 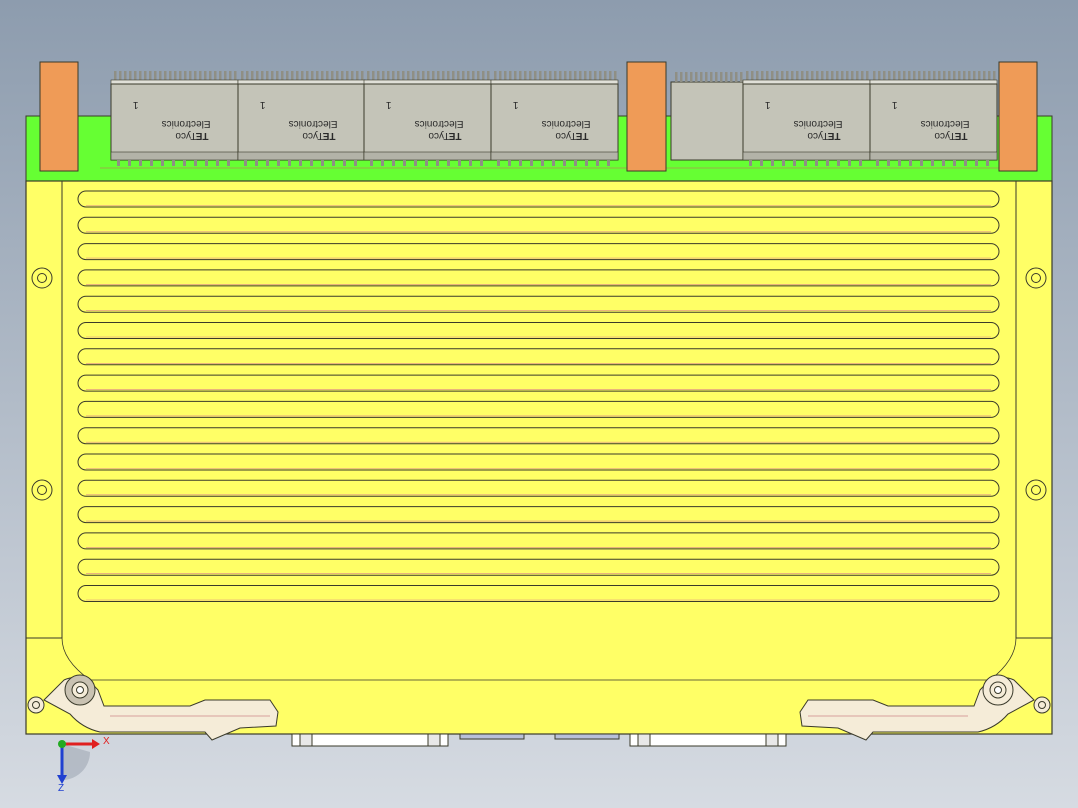 What do you see at coordinates (707, 121) in the screenshot?
I see `connector-spacer` at bounding box center [707, 121].